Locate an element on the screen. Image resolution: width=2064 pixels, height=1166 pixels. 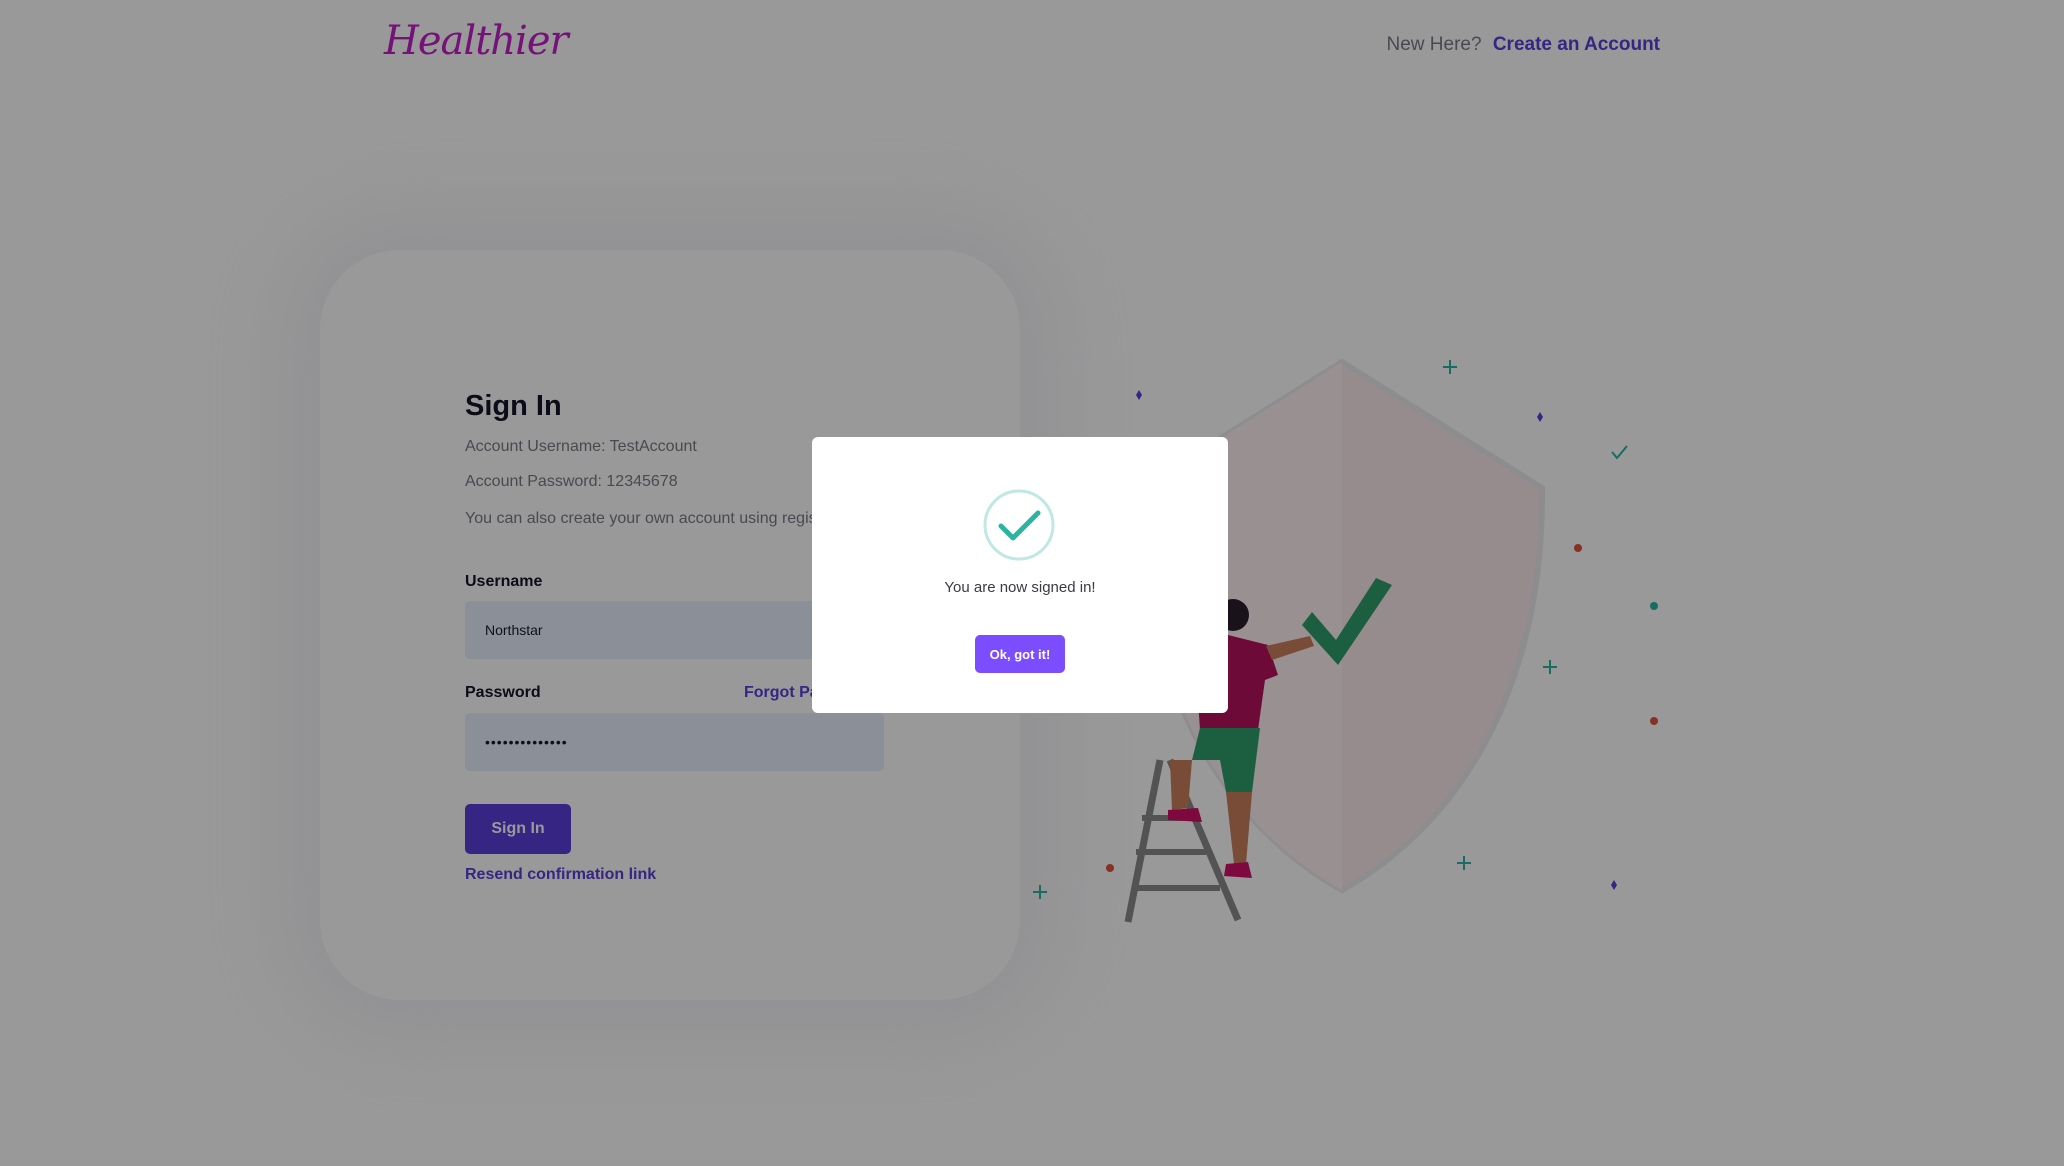
success-message: You are now signed in! is located at coordinates (1020, 587).